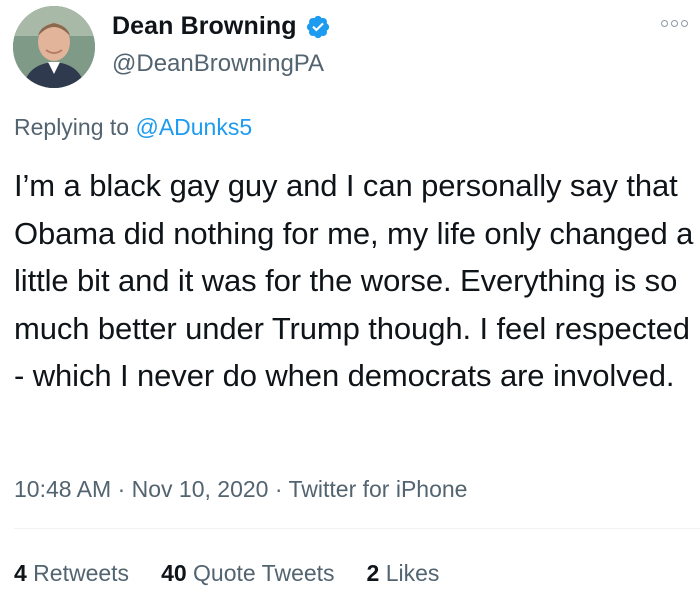  Describe the element at coordinates (200, 489) in the screenshot. I see `tweet-date: Nov 10, 2020` at that location.